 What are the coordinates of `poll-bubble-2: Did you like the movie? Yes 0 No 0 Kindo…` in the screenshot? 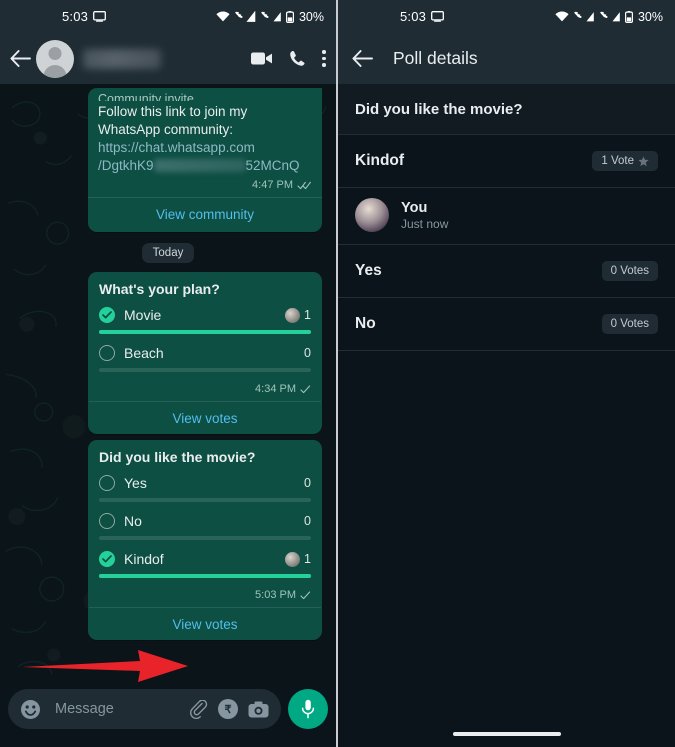 It's located at (205, 540).